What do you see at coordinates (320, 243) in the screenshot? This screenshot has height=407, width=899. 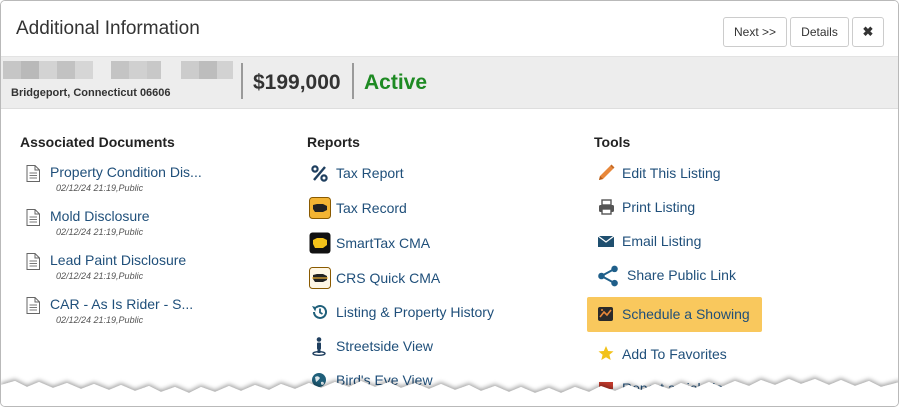 I see `smarttax-icon` at bounding box center [320, 243].